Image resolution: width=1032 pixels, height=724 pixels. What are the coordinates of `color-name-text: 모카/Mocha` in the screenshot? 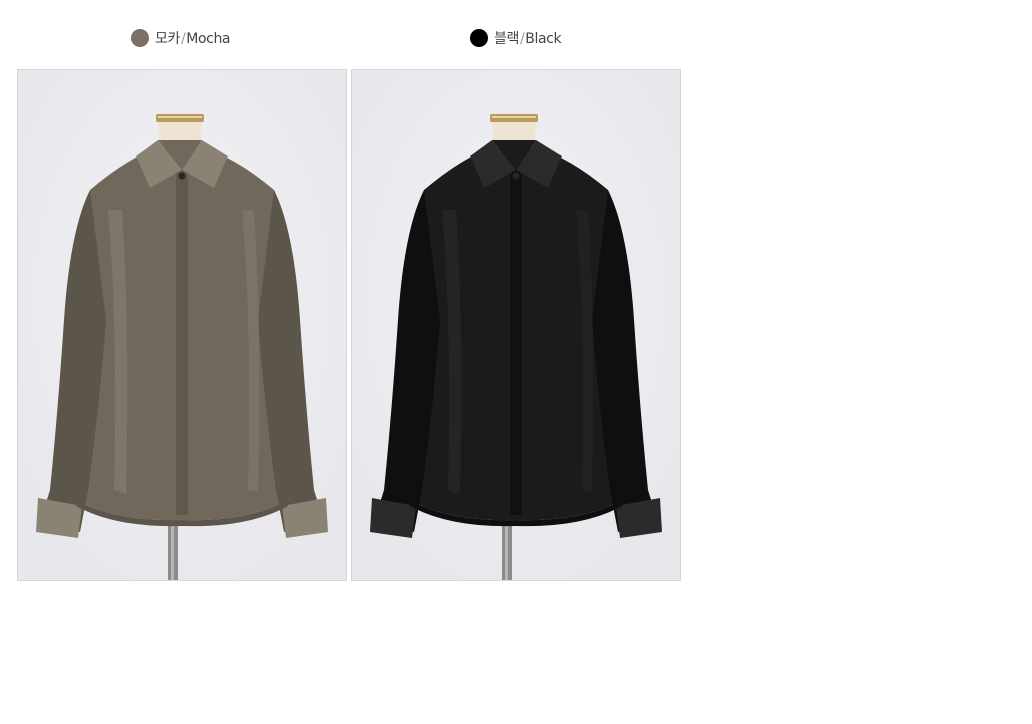 It's located at (192, 38).